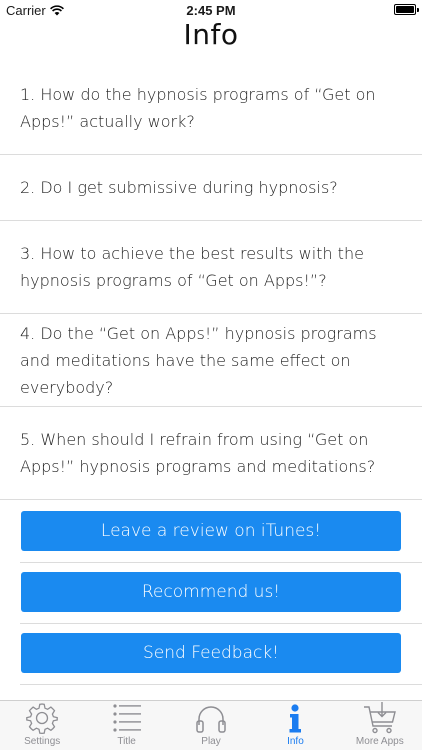 The width and height of the screenshot is (422, 750). Describe the element at coordinates (295, 741) in the screenshot. I see `tab-label: Info` at that location.